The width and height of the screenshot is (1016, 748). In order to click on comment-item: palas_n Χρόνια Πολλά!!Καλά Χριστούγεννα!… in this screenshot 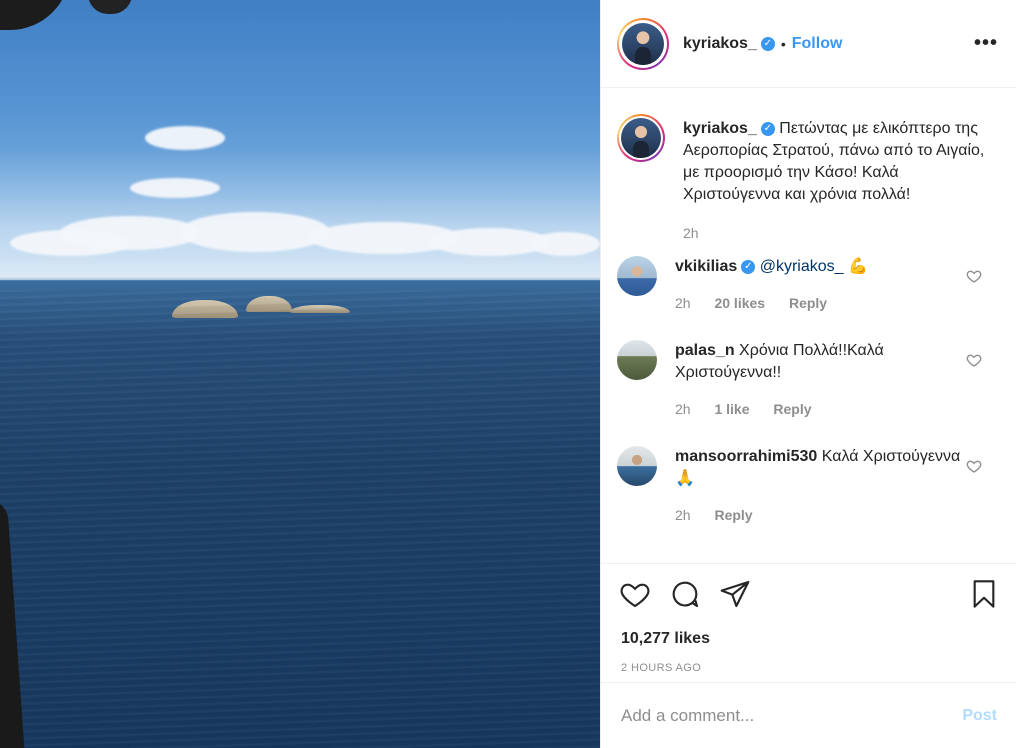, I will do `click(808, 380)`.